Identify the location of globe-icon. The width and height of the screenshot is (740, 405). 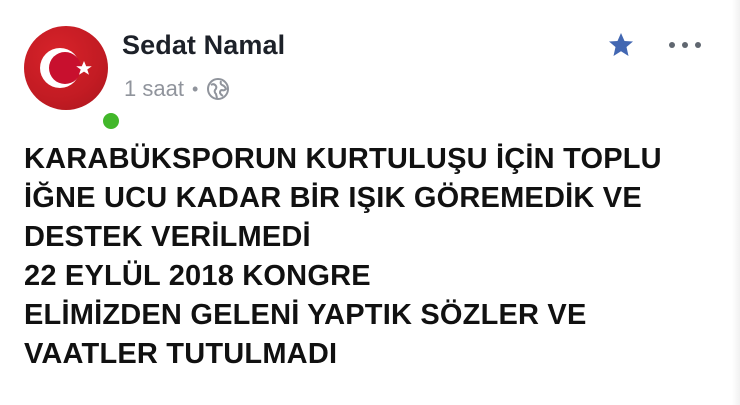
(218, 89).